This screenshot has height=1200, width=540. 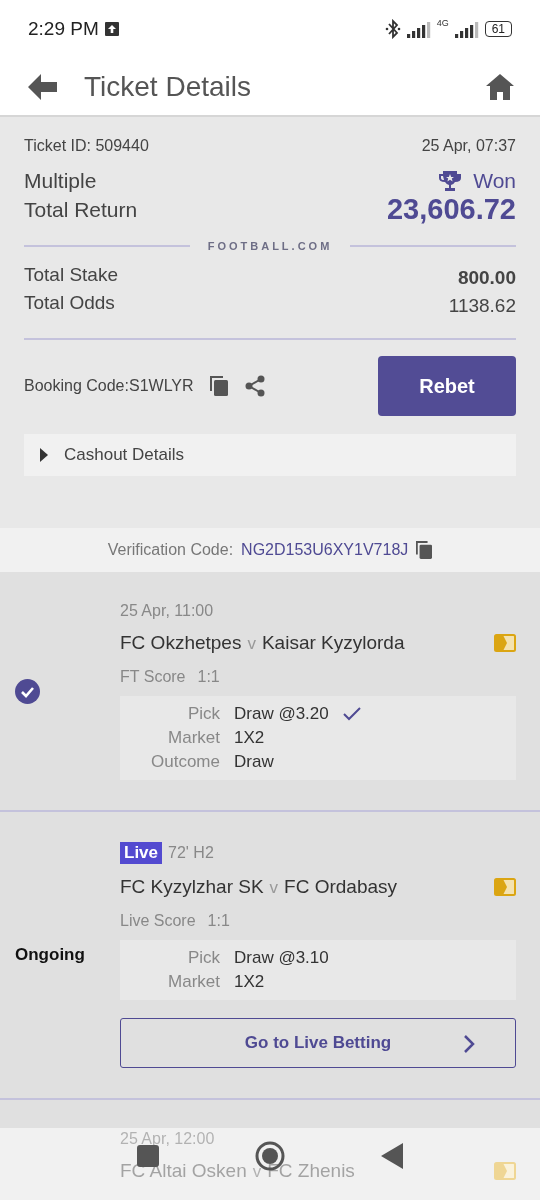 What do you see at coordinates (254, 386) in the screenshot?
I see `share-icon` at bounding box center [254, 386].